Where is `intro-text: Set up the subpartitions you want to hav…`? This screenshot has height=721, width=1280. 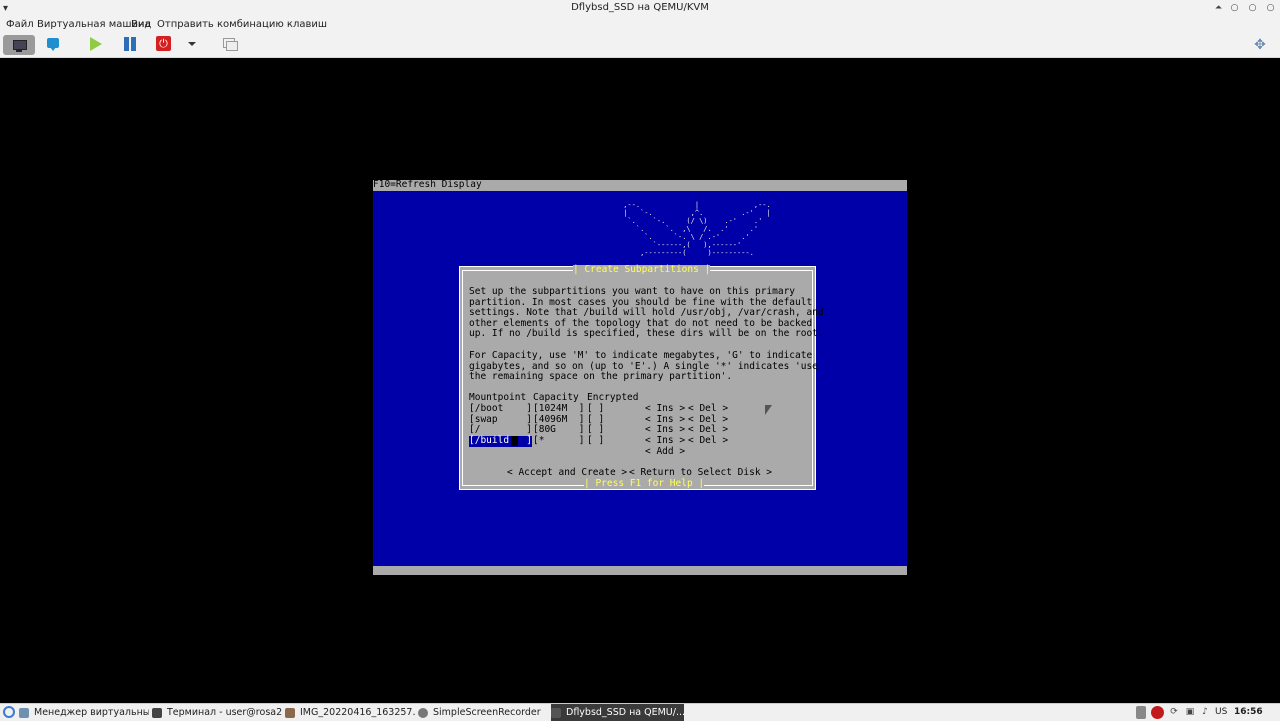 intro-text: Set up the subpartitions you want to hav… is located at coordinates (646, 313).